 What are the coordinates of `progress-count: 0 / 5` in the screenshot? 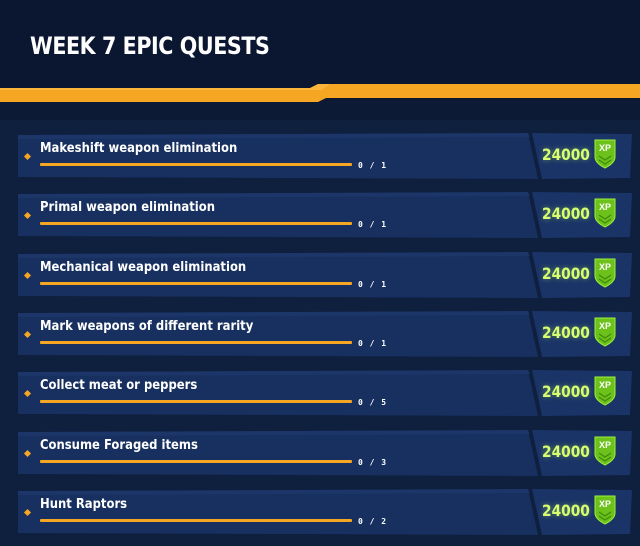 It's located at (373, 403).